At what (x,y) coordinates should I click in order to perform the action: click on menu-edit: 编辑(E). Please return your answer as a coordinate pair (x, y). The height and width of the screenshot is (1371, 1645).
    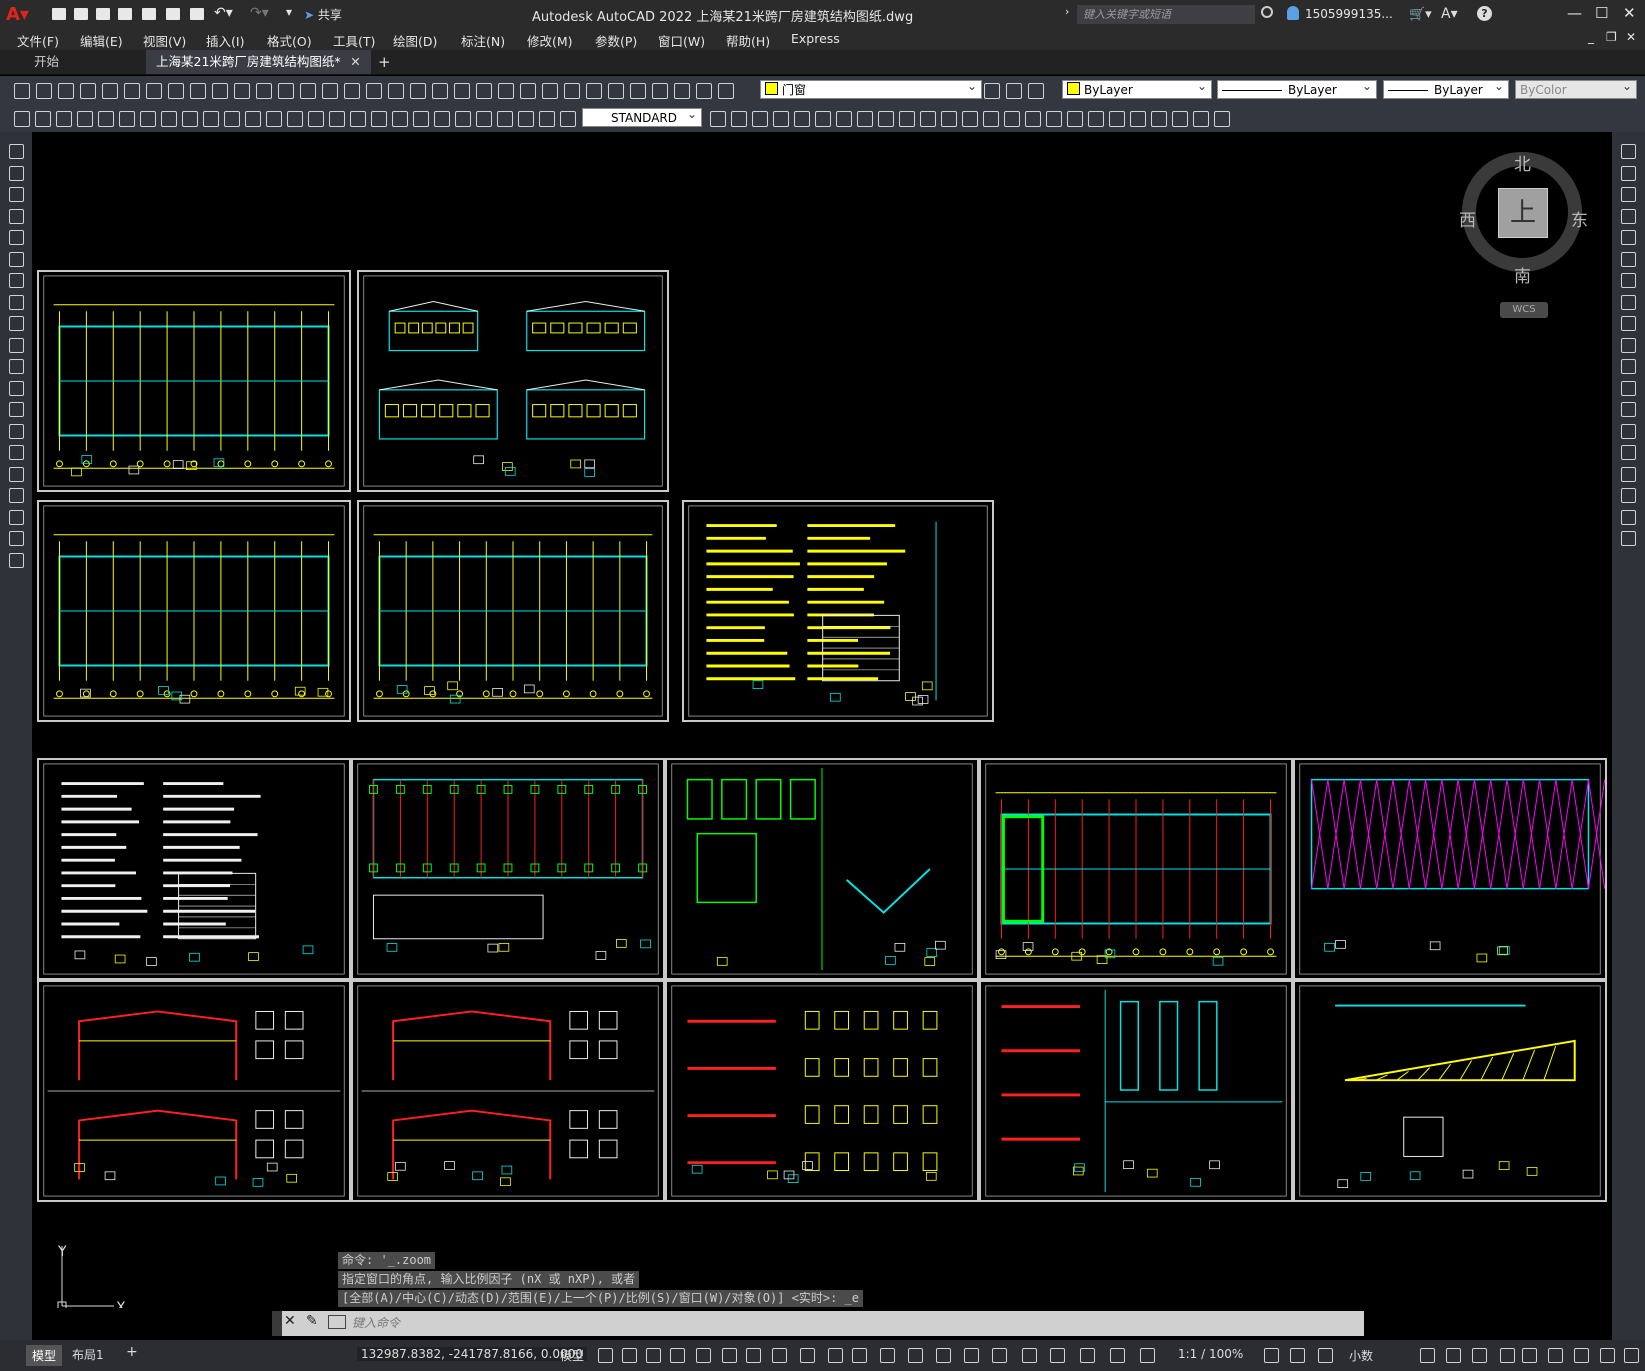
    Looking at the image, I should click on (101, 40).